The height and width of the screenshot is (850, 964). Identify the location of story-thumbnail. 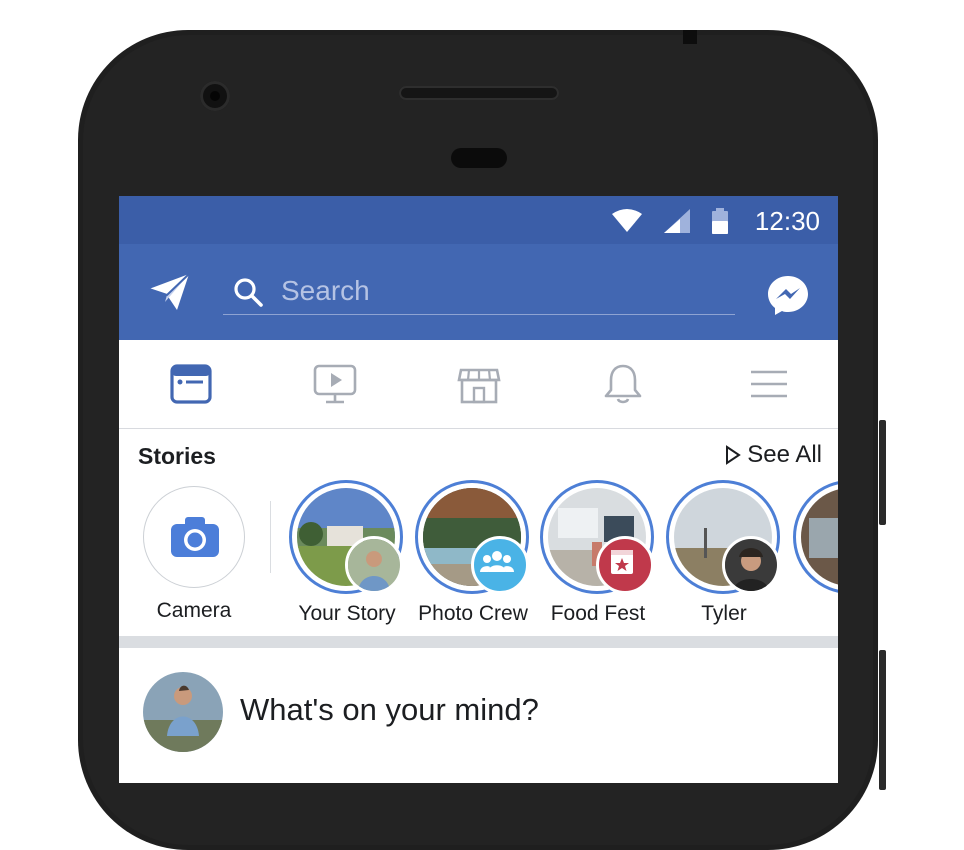
(819, 537).